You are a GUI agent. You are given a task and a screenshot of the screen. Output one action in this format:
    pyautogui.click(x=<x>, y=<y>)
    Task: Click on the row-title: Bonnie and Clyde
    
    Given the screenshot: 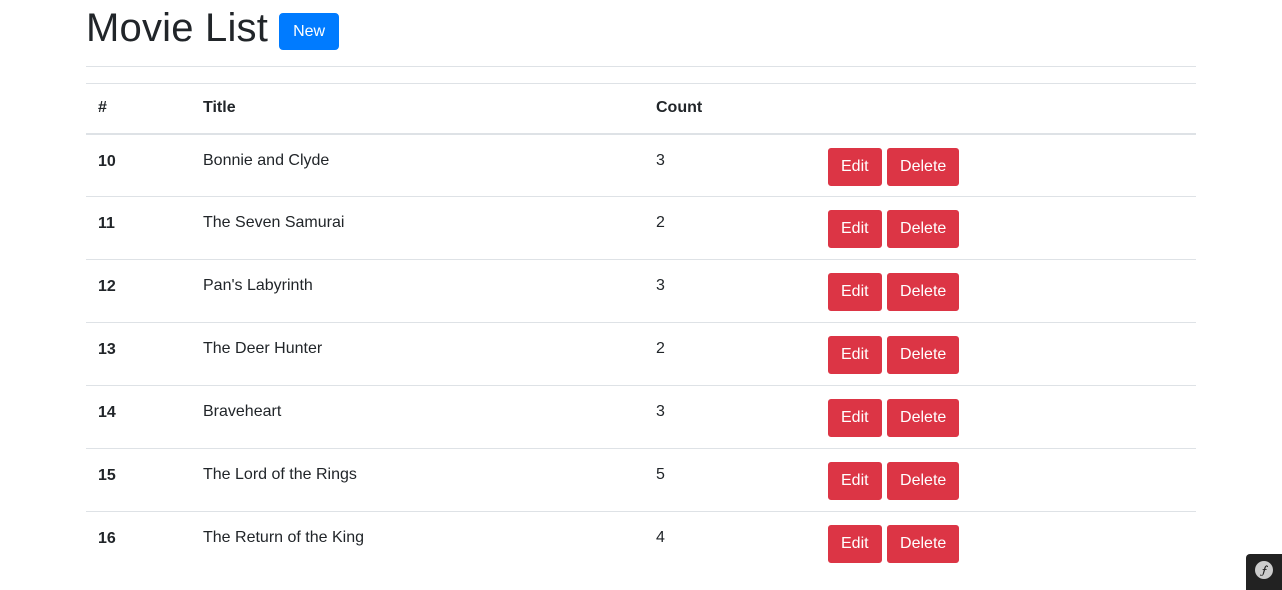 What is the action you would take?
    pyautogui.click(x=266, y=160)
    